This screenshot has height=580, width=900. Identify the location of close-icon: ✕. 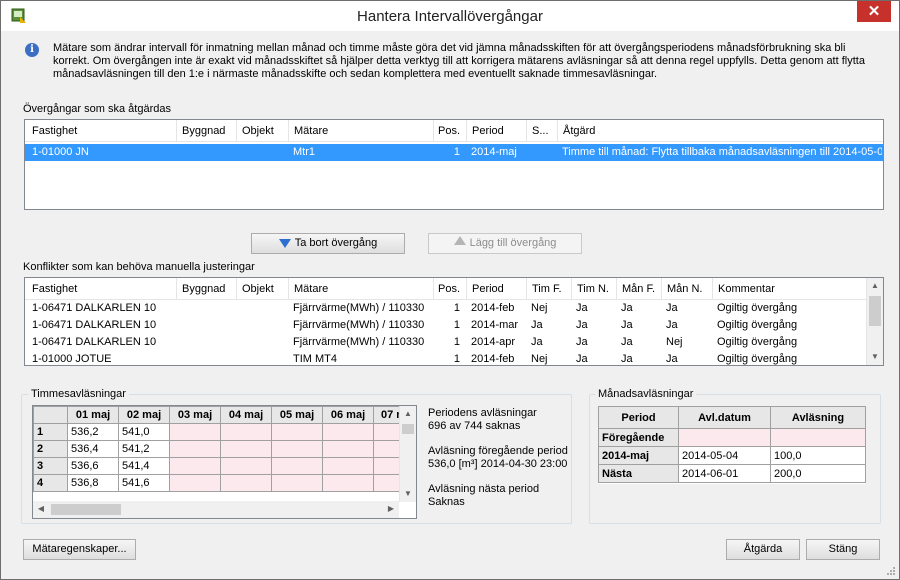
(874, 11).